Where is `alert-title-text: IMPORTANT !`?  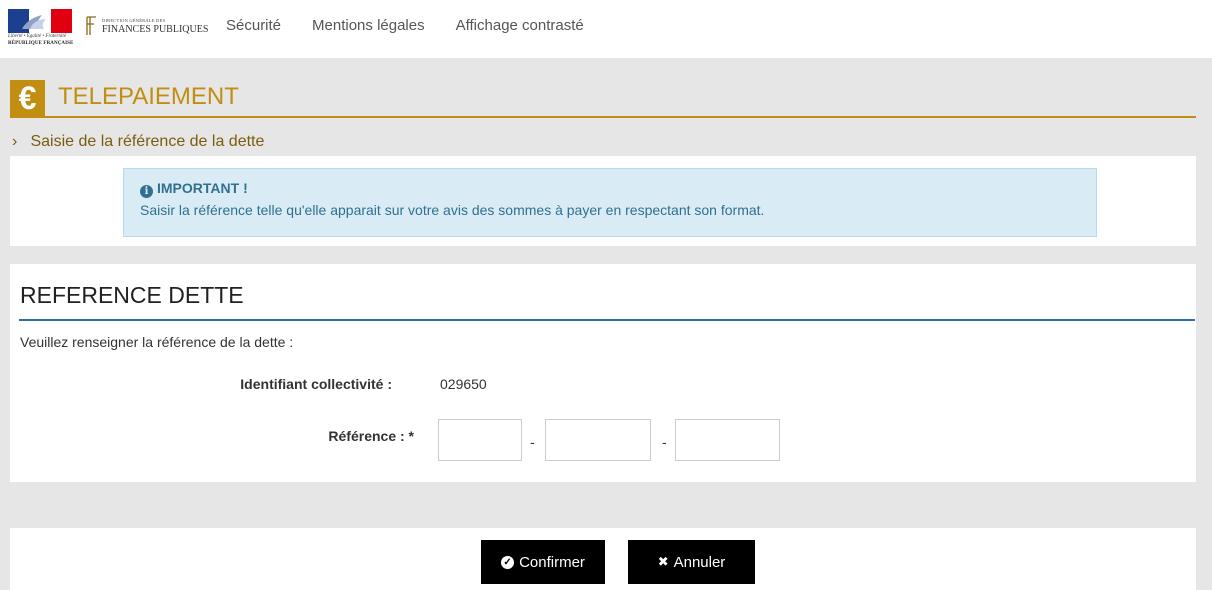 alert-title-text: IMPORTANT ! is located at coordinates (202, 188).